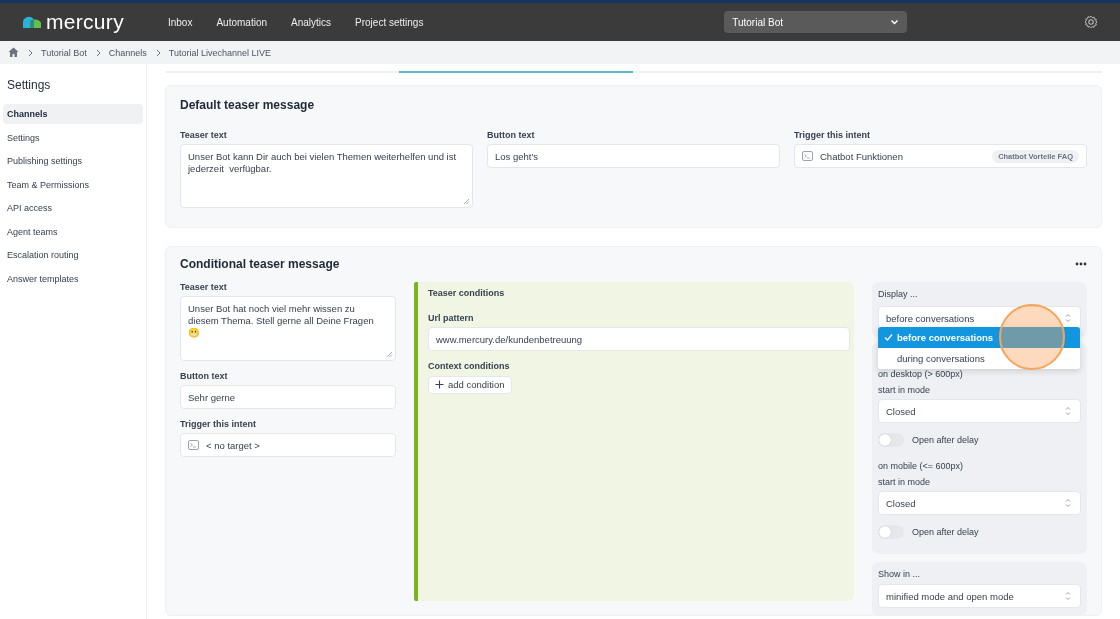 Image resolution: width=1120 pixels, height=619 pixels. What do you see at coordinates (389, 22) in the screenshot?
I see `nav-link: Project settings` at bounding box center [389, 22].